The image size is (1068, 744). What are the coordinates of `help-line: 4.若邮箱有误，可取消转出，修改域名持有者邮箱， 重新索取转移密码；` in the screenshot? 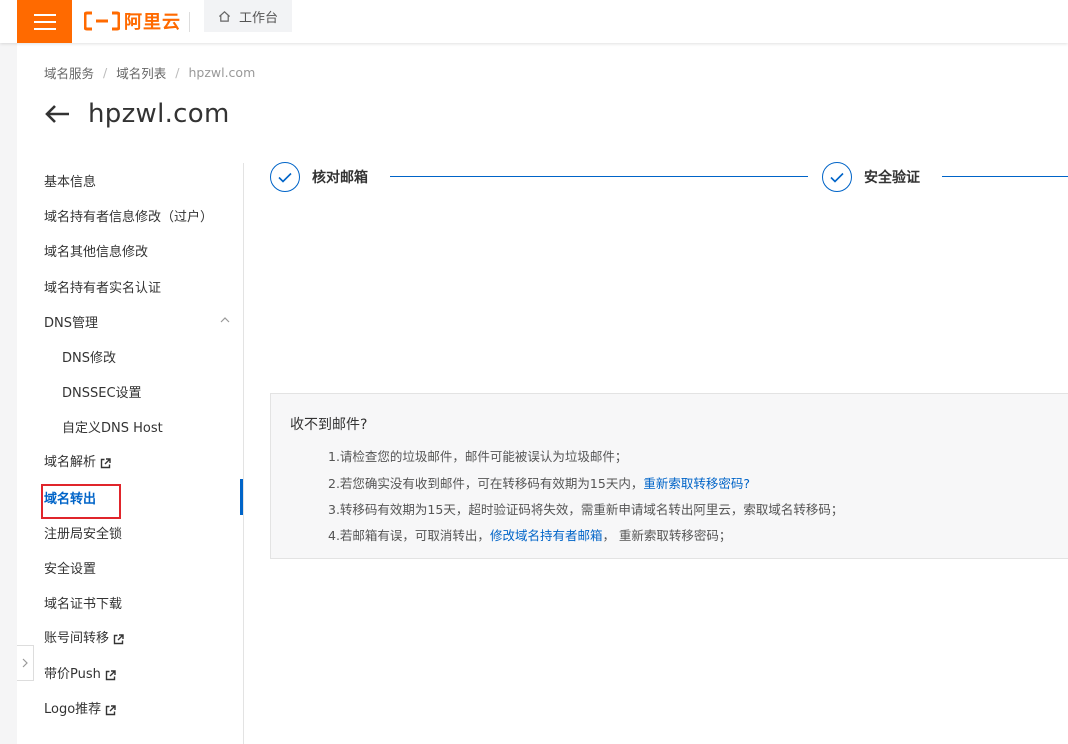 It's located at (529, 534).